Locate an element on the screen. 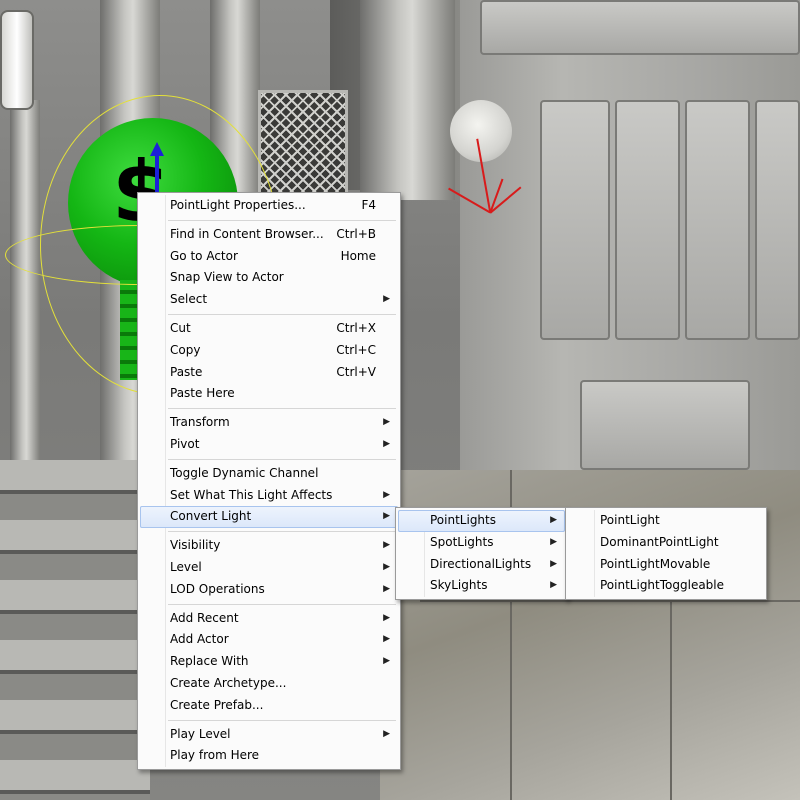 The width and height of the screenshot is (800, 800). menu-item-label: SpotLights is located at coordinates (462, 541).